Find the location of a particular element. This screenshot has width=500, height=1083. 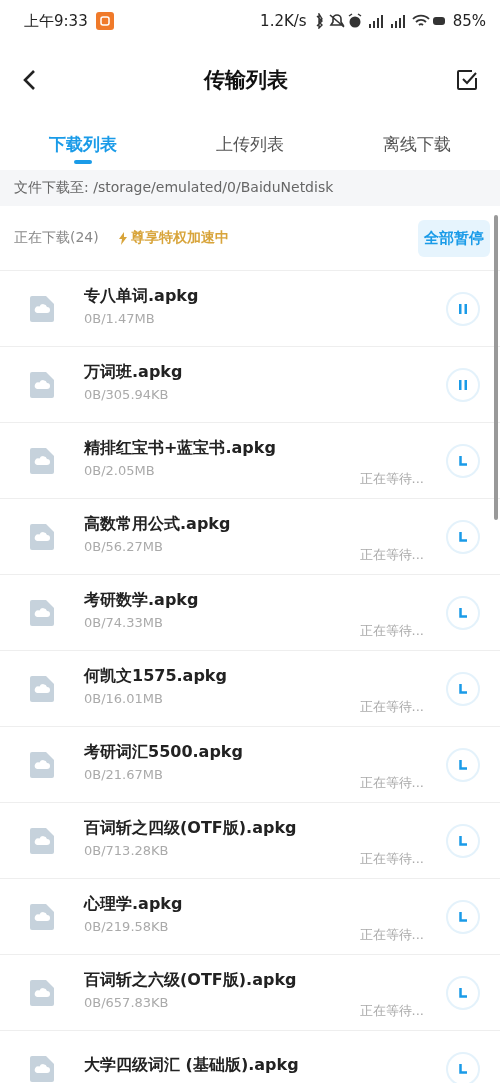

file-size: 0B/16.01MB is located at coordinates (124, 698).